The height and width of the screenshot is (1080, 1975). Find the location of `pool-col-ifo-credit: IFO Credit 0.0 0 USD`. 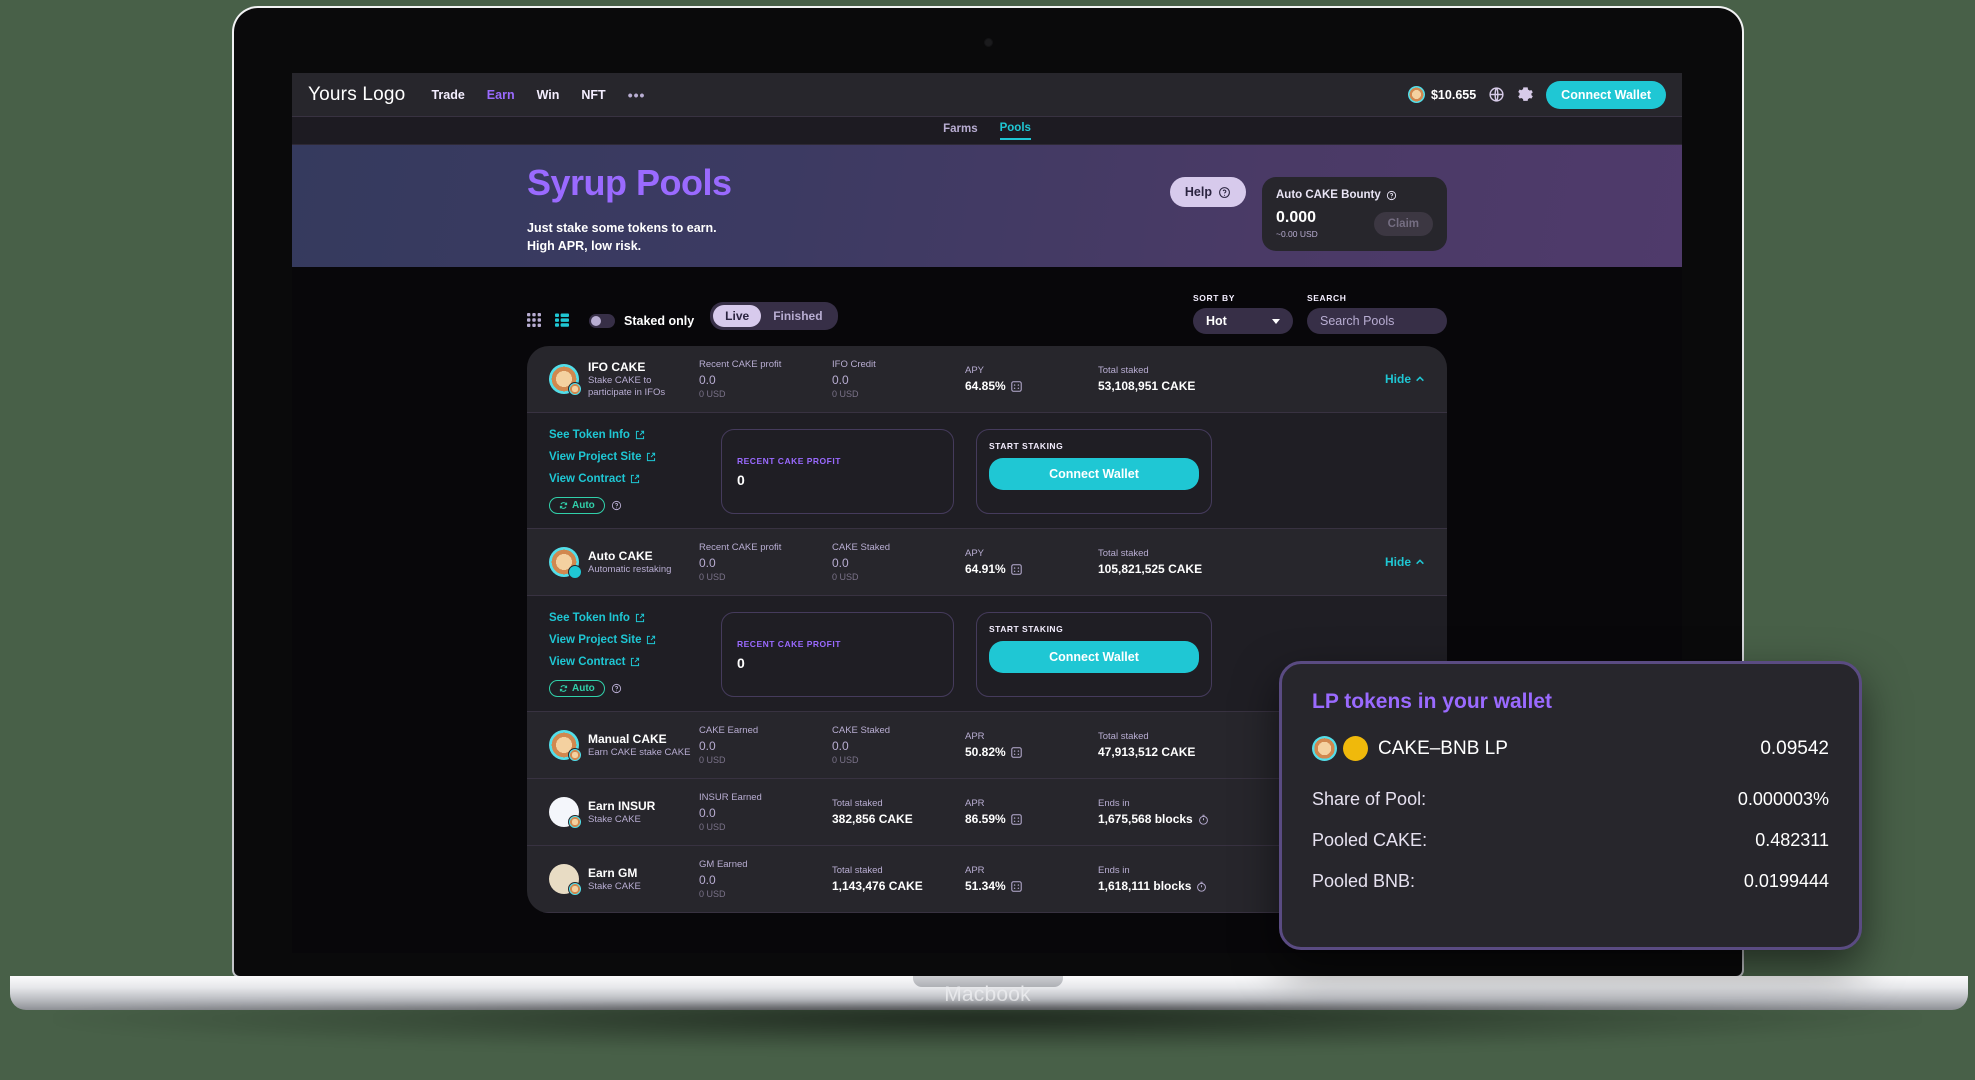

pool-col-ifo-credit: IFO Credit 0.0 0 USD is located at coordinates (898, 379).